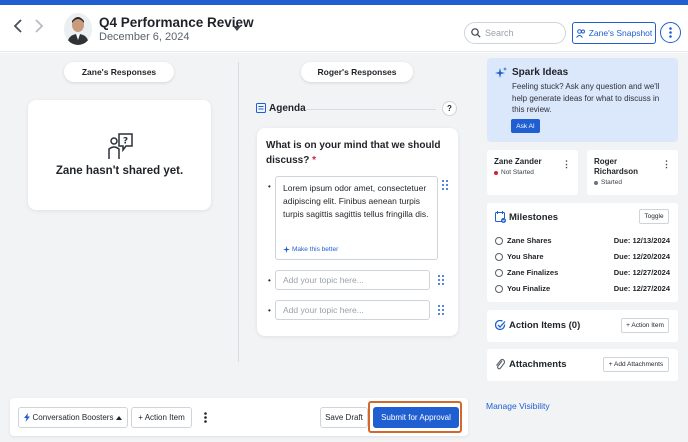  Describe the element at coordinates (176, 22) in the screenshot. I see `page-title: Q4 Performance Review` at that location.